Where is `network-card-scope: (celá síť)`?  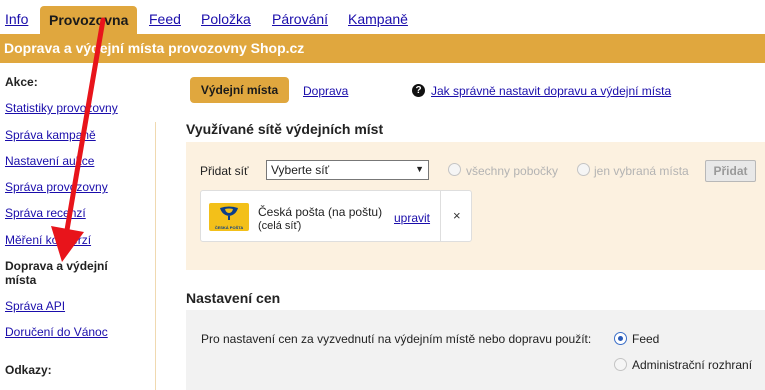 network-card-scope: (celá síť) is located at coordinates (280, 226).